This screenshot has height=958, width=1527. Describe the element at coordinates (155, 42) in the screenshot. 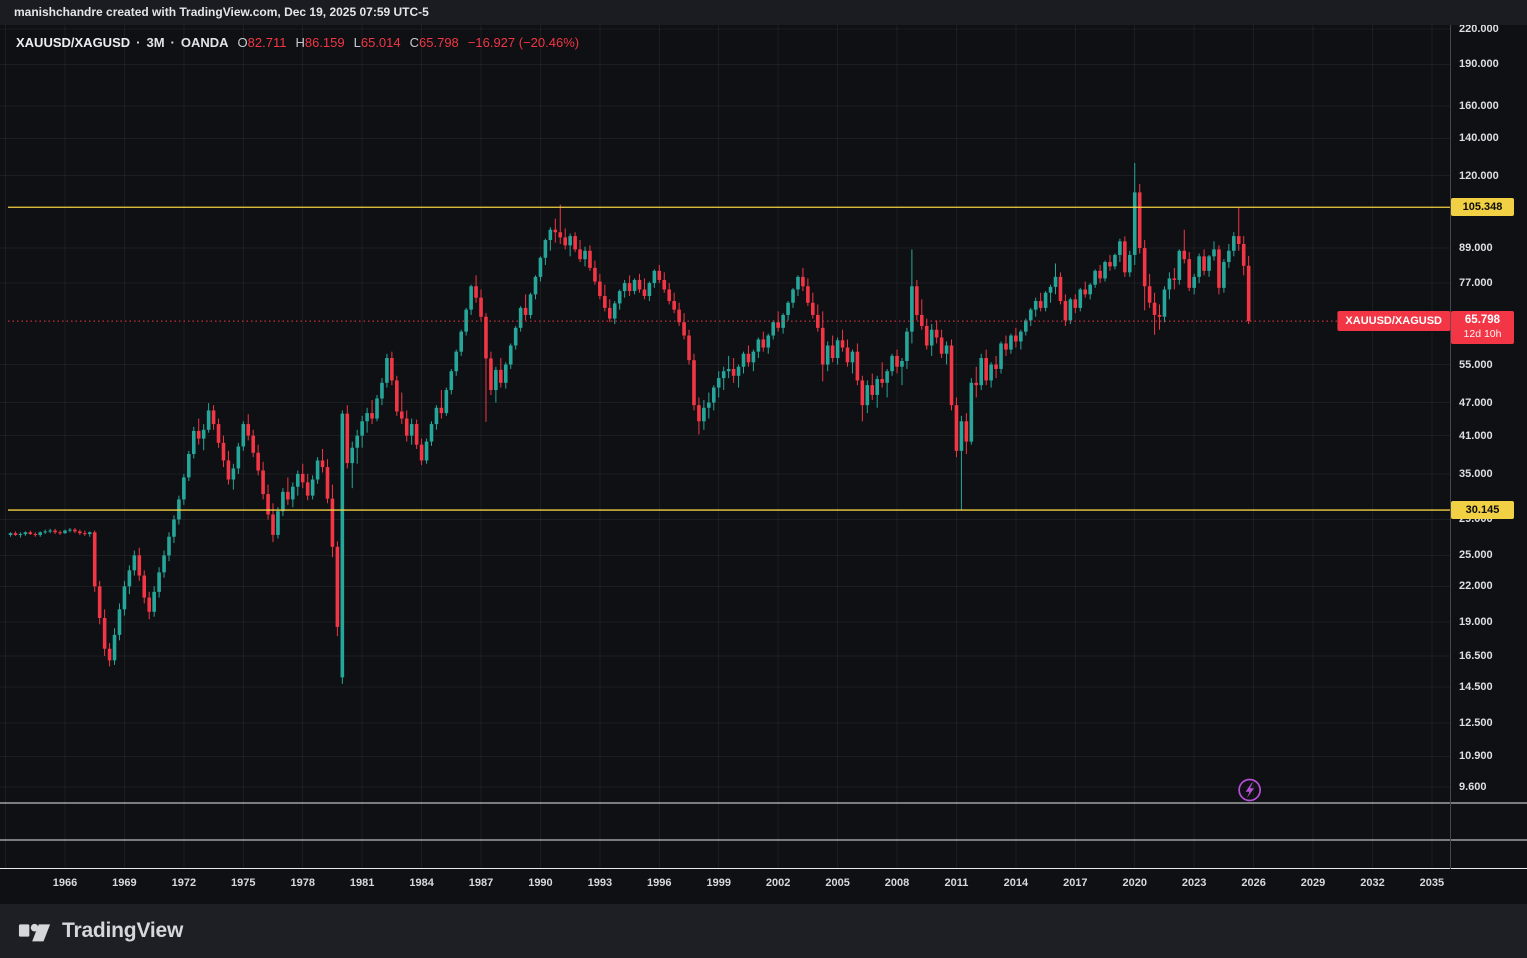

I see `legend-interval: 3M` at that location.